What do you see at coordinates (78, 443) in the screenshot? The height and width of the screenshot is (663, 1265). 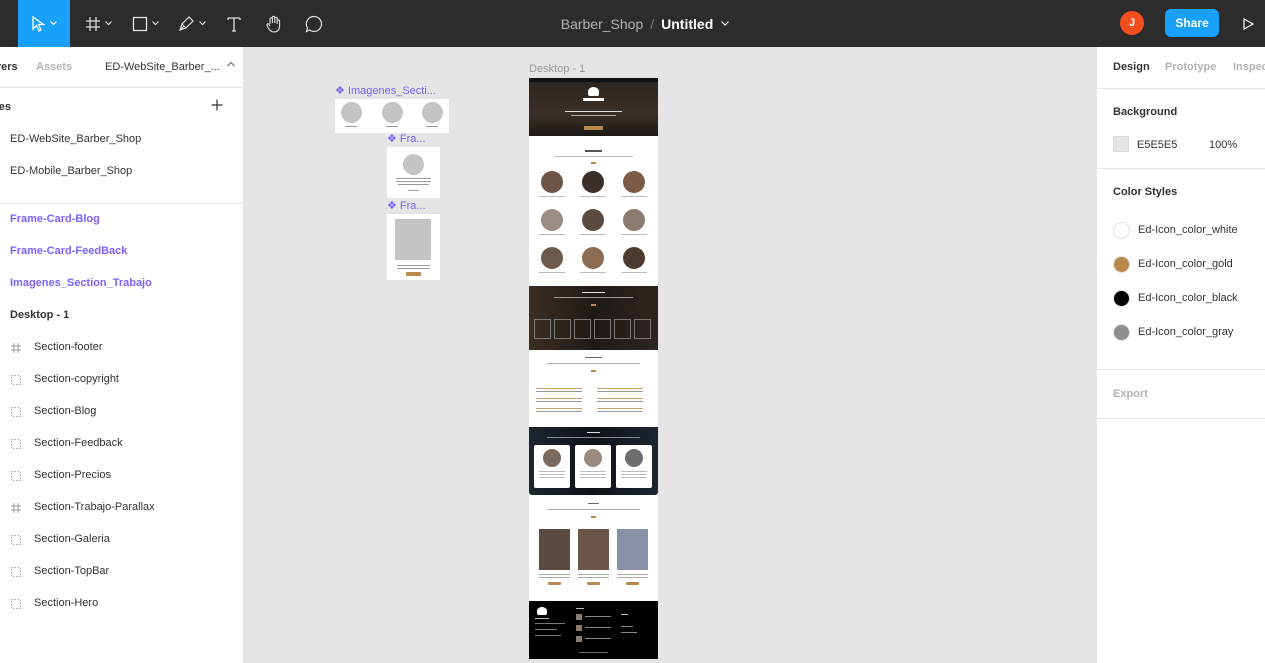 I see `layer-item: Section-Feedback` at bounding box center [78, 443].